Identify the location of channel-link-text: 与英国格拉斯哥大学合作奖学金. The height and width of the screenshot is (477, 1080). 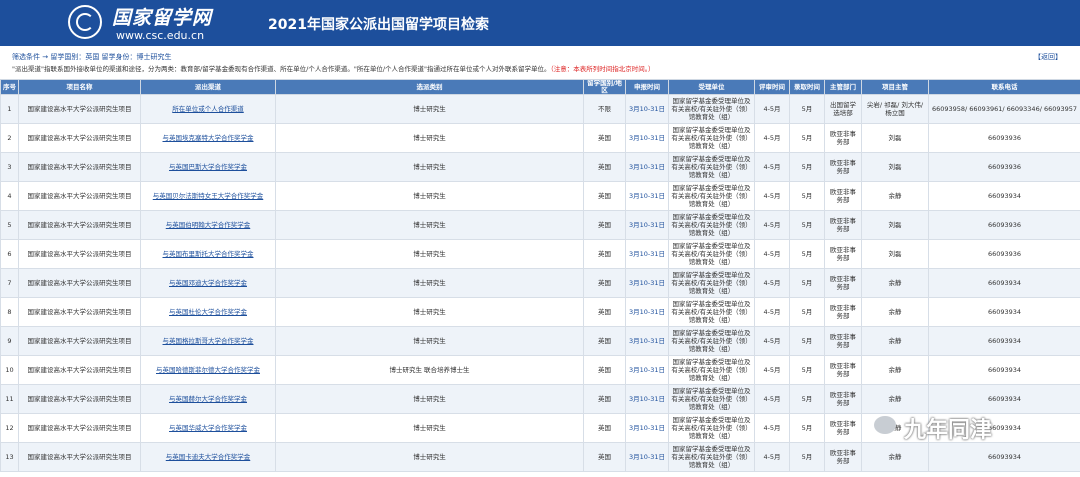
(208, 341).